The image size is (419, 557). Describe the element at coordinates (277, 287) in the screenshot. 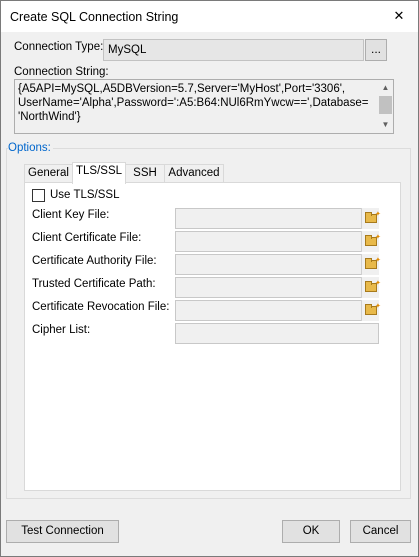

I see `trusted-certificate-path-field` at that location.